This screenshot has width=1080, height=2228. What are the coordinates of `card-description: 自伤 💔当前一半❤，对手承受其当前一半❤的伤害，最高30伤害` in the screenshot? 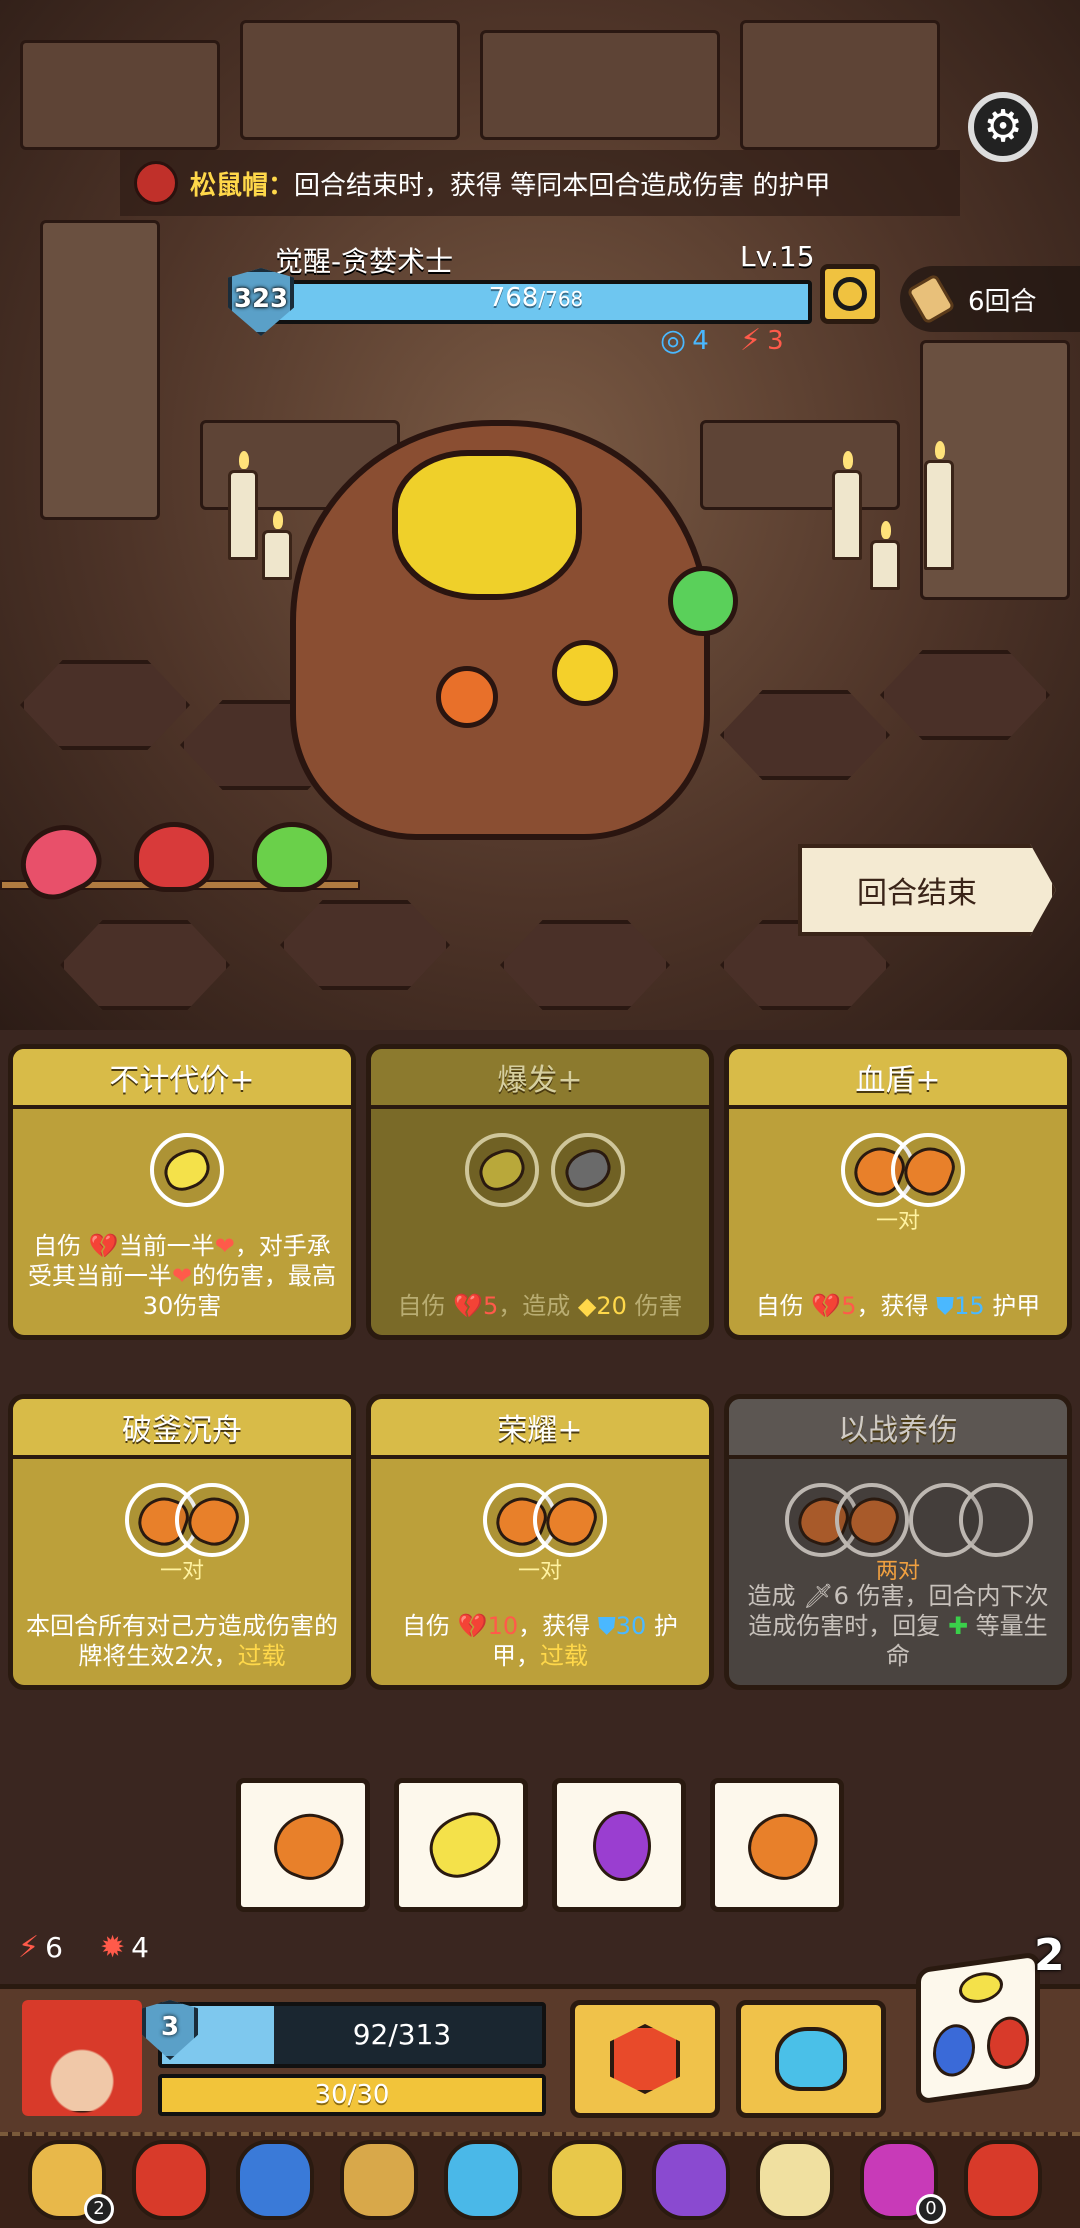 It's located at (182, 1276).